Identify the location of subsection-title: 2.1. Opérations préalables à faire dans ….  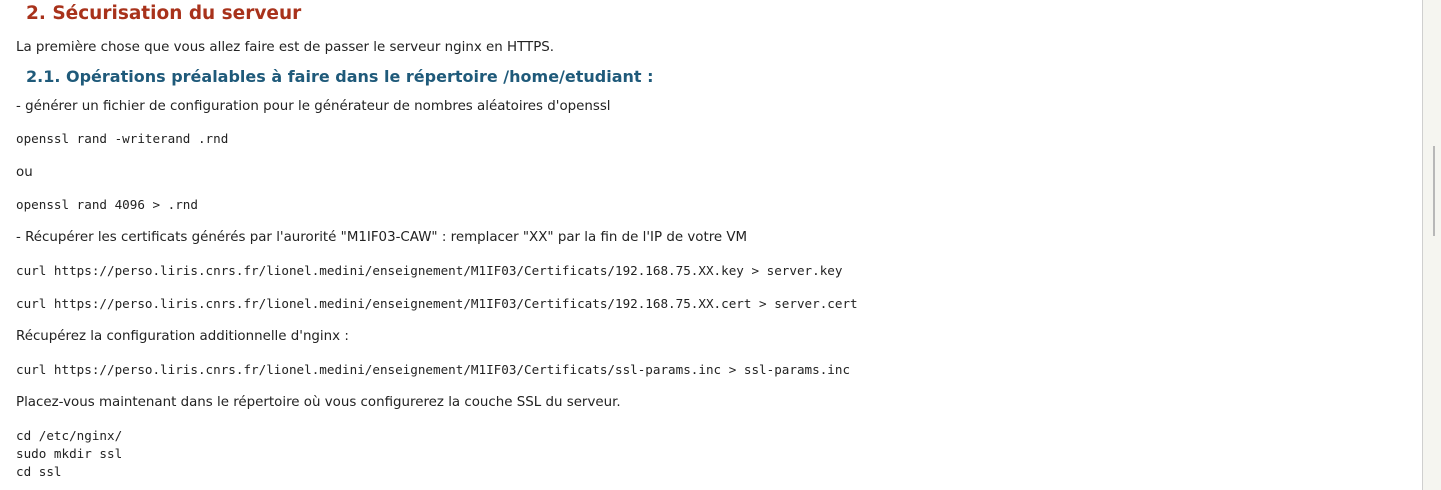
(340, 76).